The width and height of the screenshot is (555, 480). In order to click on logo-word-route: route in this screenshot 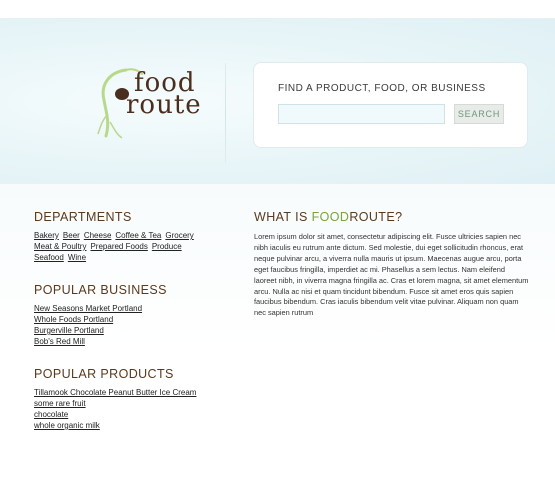, I will do `click(164, 105)`.